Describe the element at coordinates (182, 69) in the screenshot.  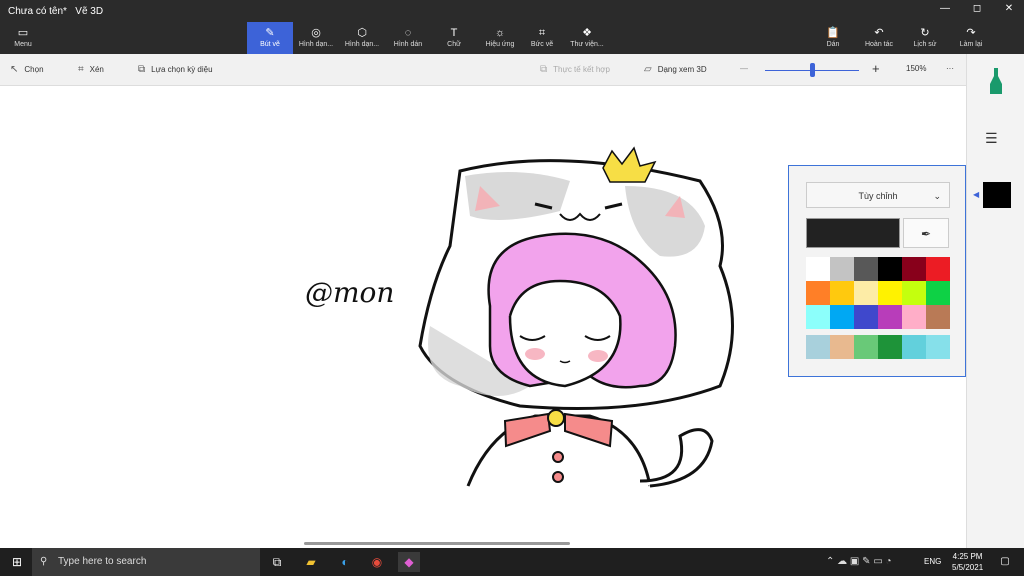
I see `magic-select-label: Lựa chọn kỳ diệu` at that location.